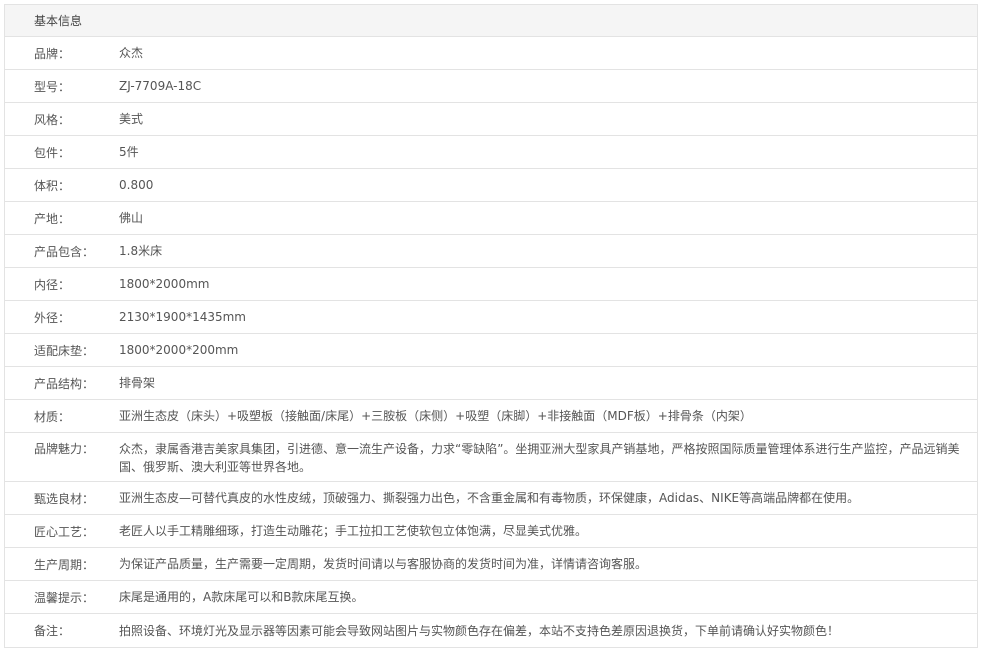 The height and width of the screenshot is (651, 982). Describe the element at coordinates (64, 449) in the screenshot. I see `spec-label: 品牌魅力：` at that location.